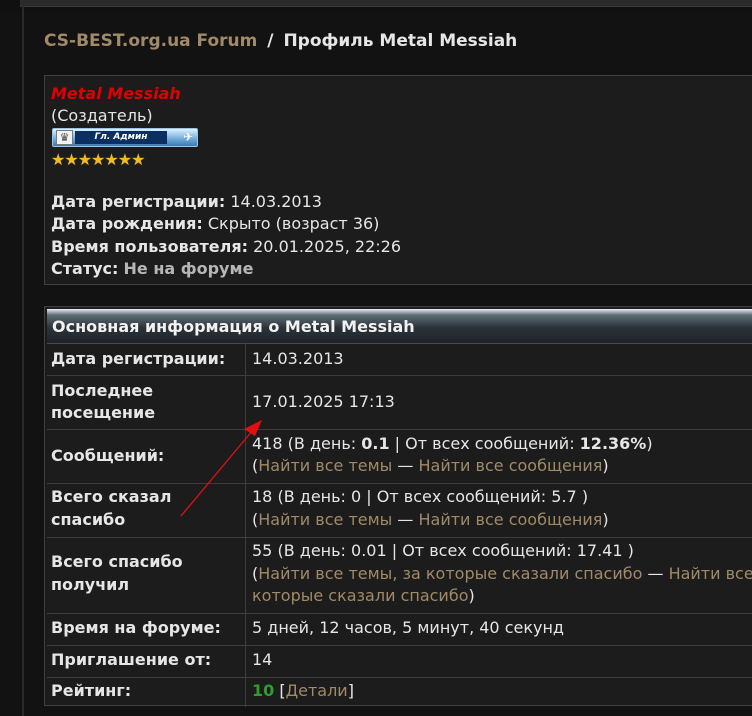  What do you see at coordinates (108, 455) in the screenshot?
I see `row-posts-label: Сообщений:` at bounding box center [108, 455].